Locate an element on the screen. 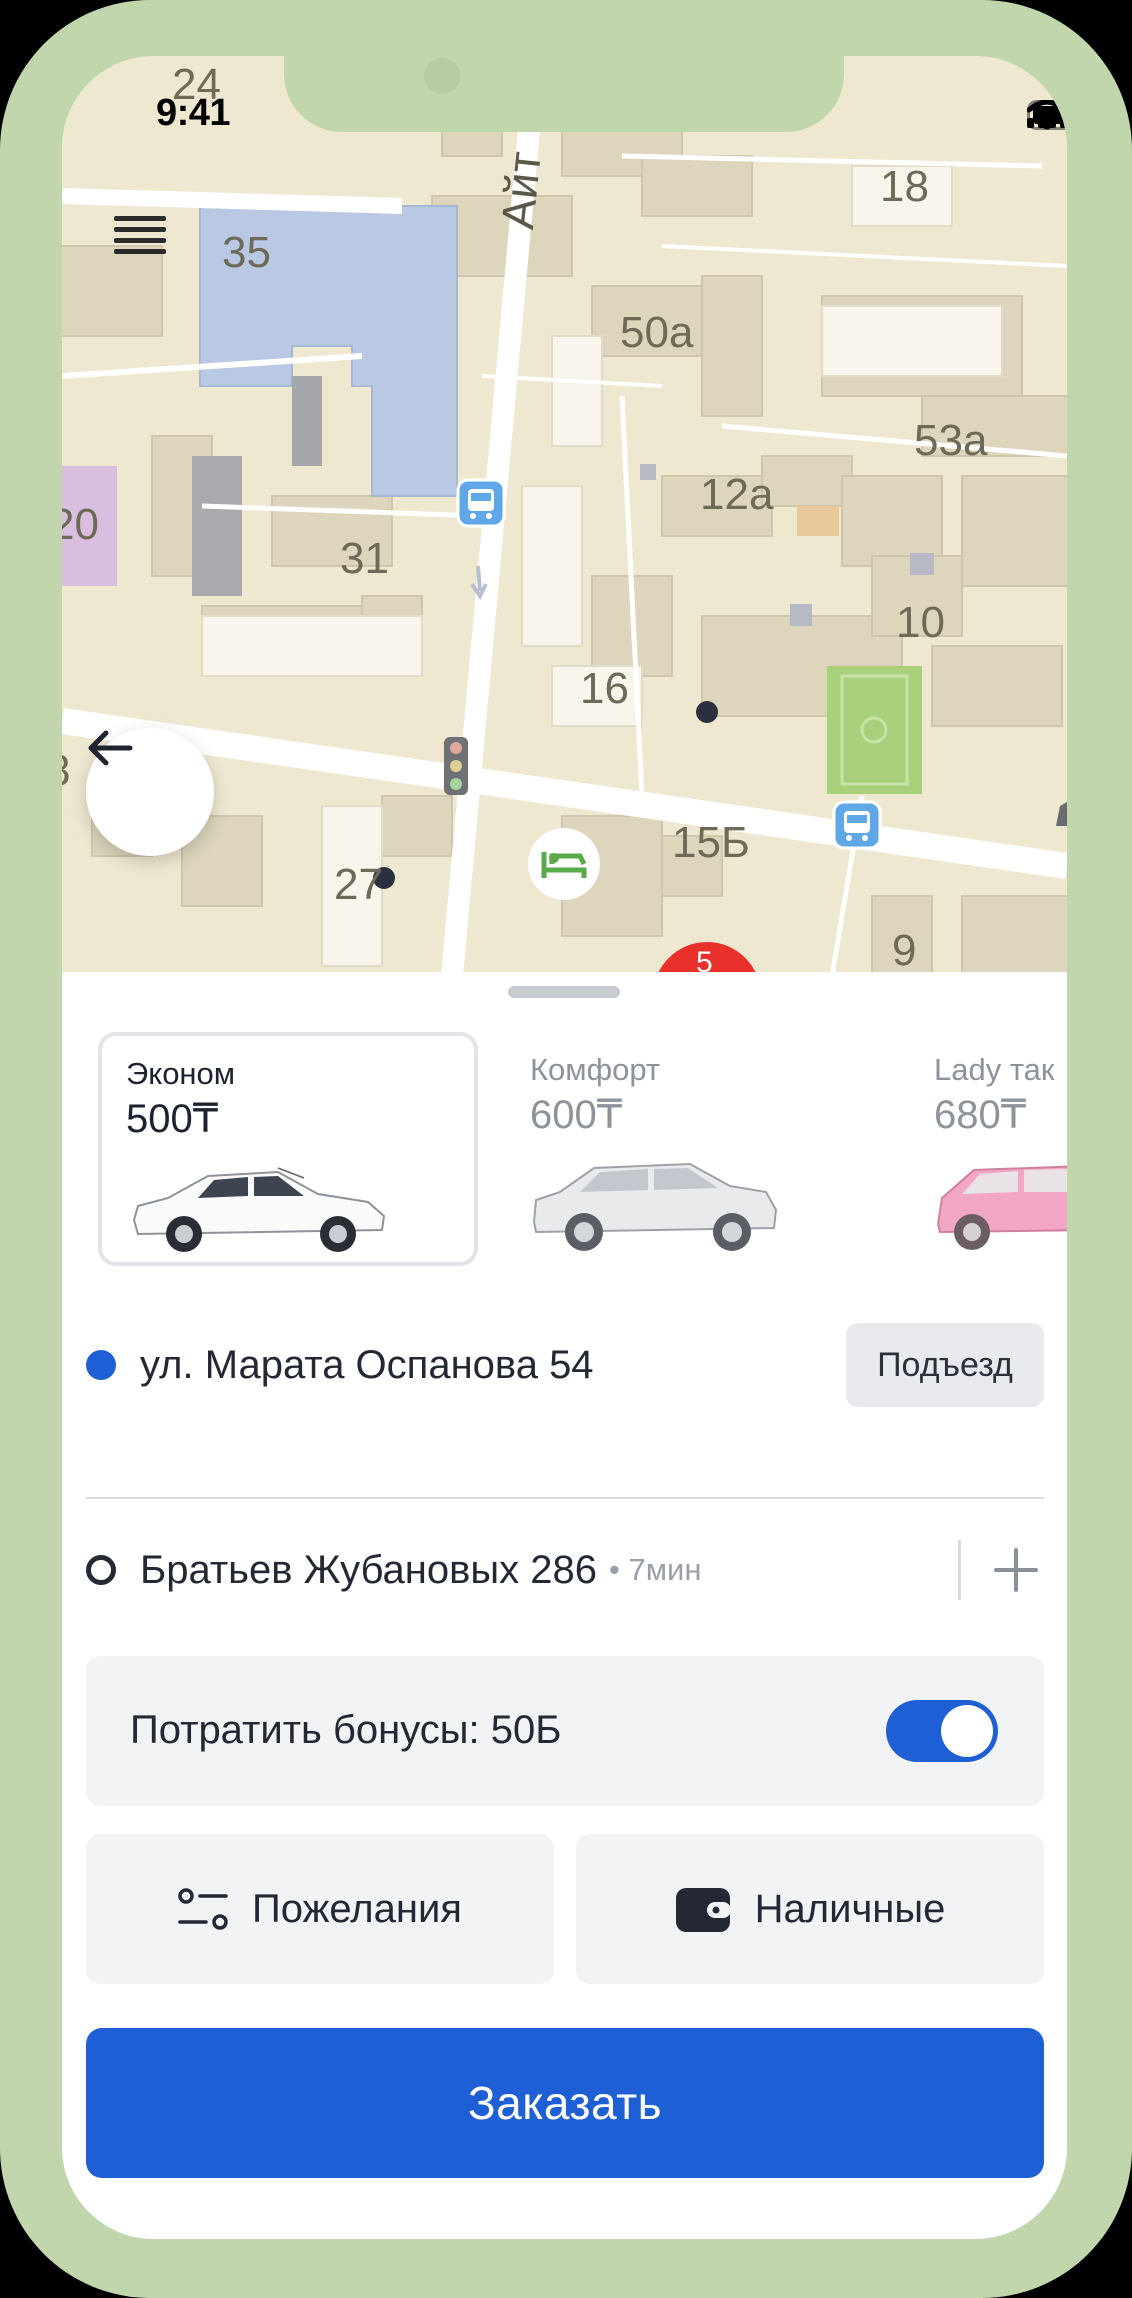  map-building-number: 9 is located at coordinates (904, 950).